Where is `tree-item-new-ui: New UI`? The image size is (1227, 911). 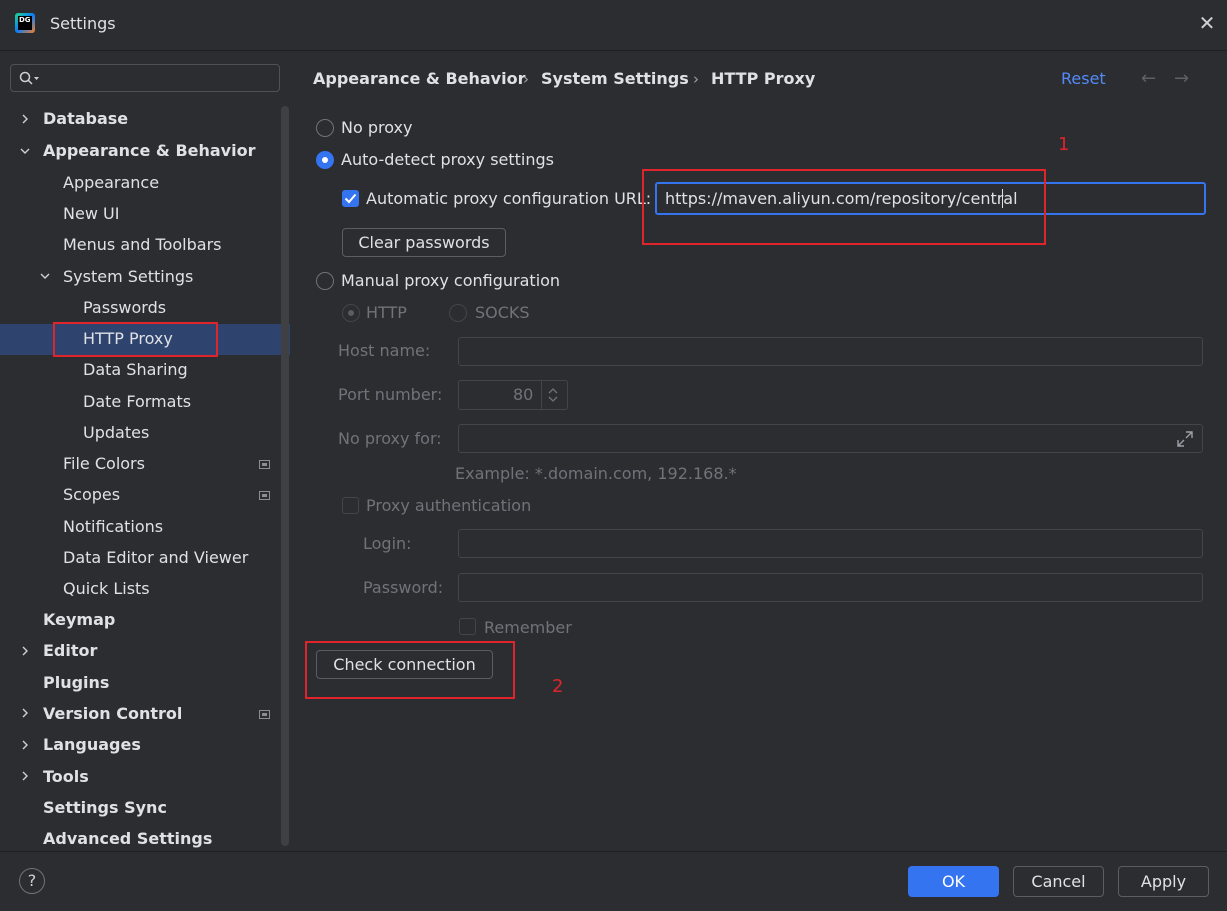
tree-item-new-ui: New UI is located at coordinates (91, 214).